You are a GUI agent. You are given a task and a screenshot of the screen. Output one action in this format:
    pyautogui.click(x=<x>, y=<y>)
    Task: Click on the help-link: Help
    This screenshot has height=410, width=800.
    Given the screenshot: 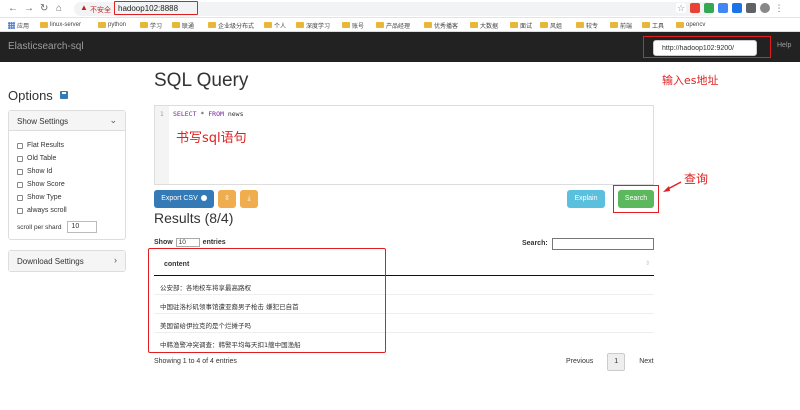 What is the action you would take?
    pyautogui.click(x=784, y=45)
    